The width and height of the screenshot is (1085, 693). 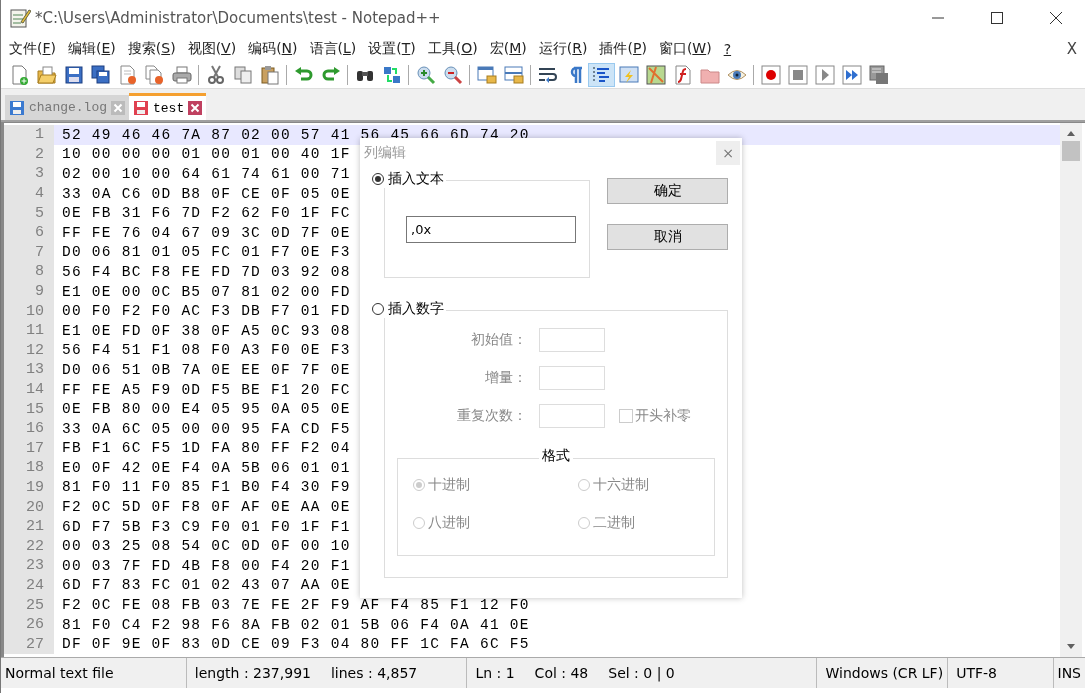 I want to click on maximize-icon, so click(x=996, y=17).